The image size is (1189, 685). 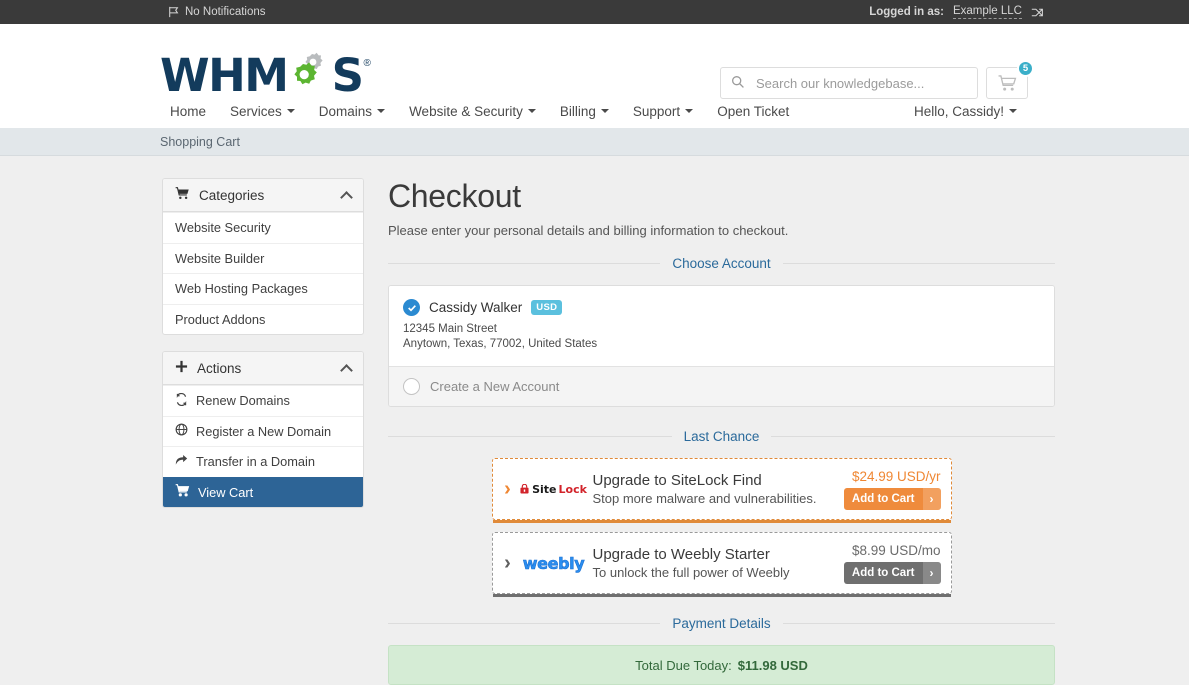 What do you see at coordinates (704, 498) in the screenshot?
I see `upsell-description: Stop more malware and vulnerabilities.` at bounding box center [704, 498].